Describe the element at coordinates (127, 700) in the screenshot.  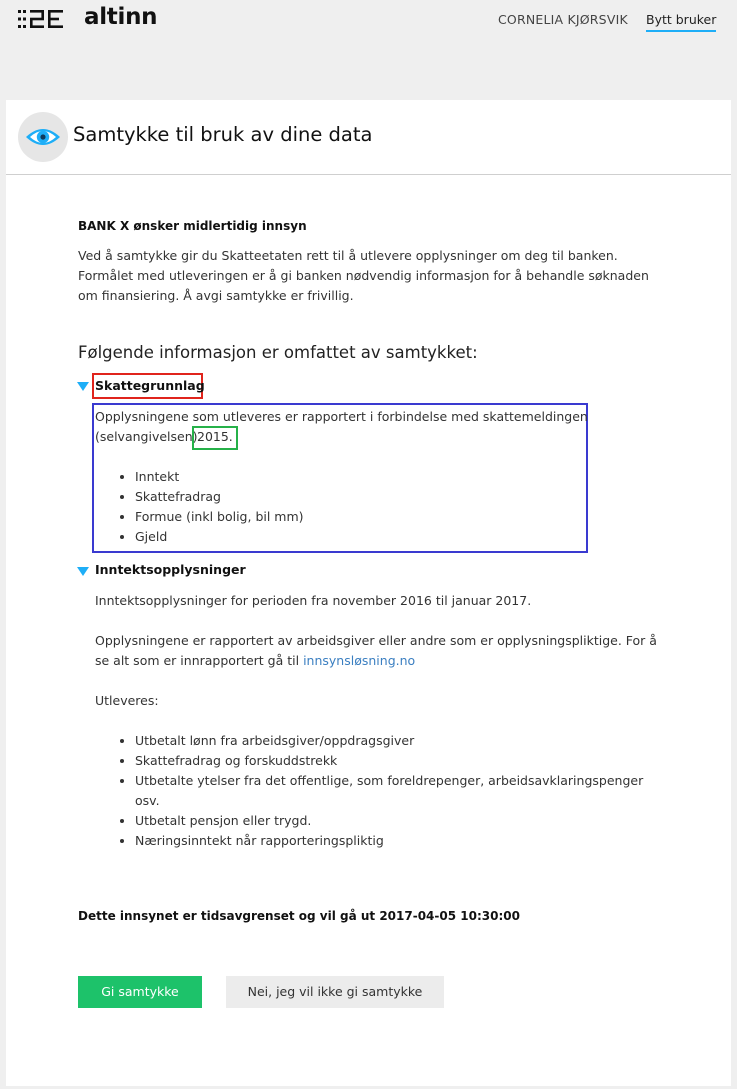
I see `utleveres-label: Utleveres:` at that location.